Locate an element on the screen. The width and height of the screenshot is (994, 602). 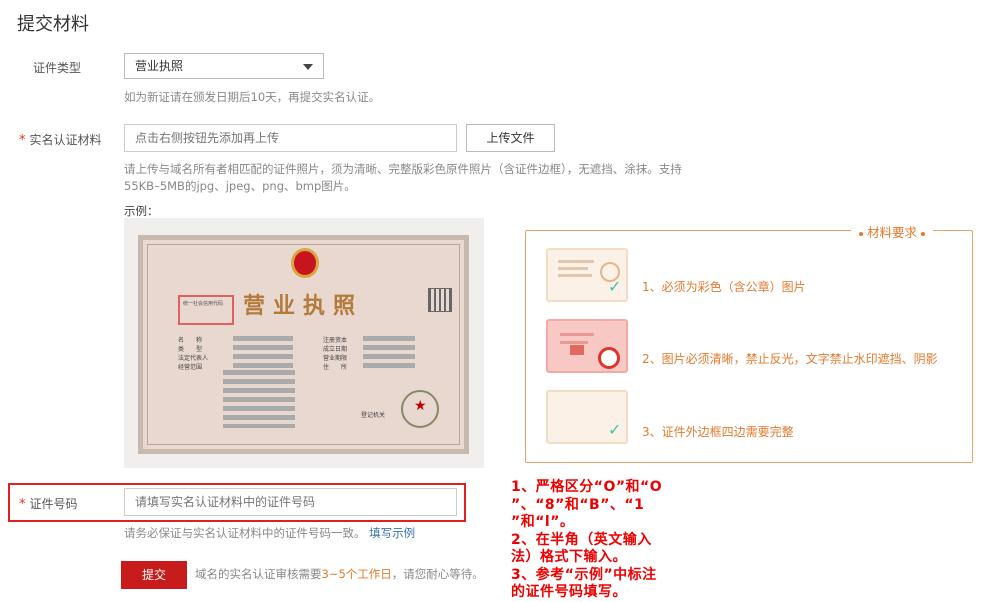
cert-row-label: 成立日期 is located at coordinates (335, 349).